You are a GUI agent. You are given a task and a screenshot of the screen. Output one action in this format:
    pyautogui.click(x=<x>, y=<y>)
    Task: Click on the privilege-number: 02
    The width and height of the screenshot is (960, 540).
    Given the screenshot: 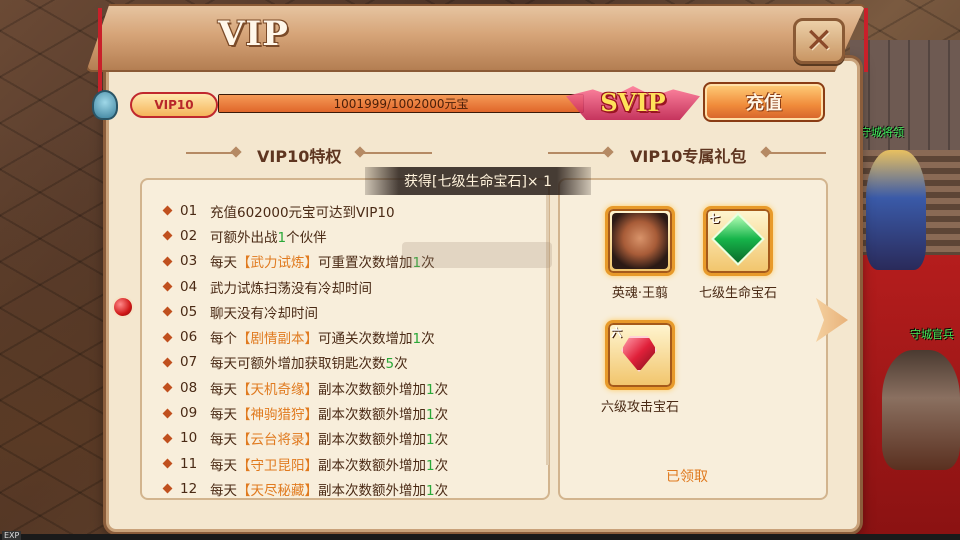 What is the action you would take?
    pyautogui.click(x=189, y=235)
    